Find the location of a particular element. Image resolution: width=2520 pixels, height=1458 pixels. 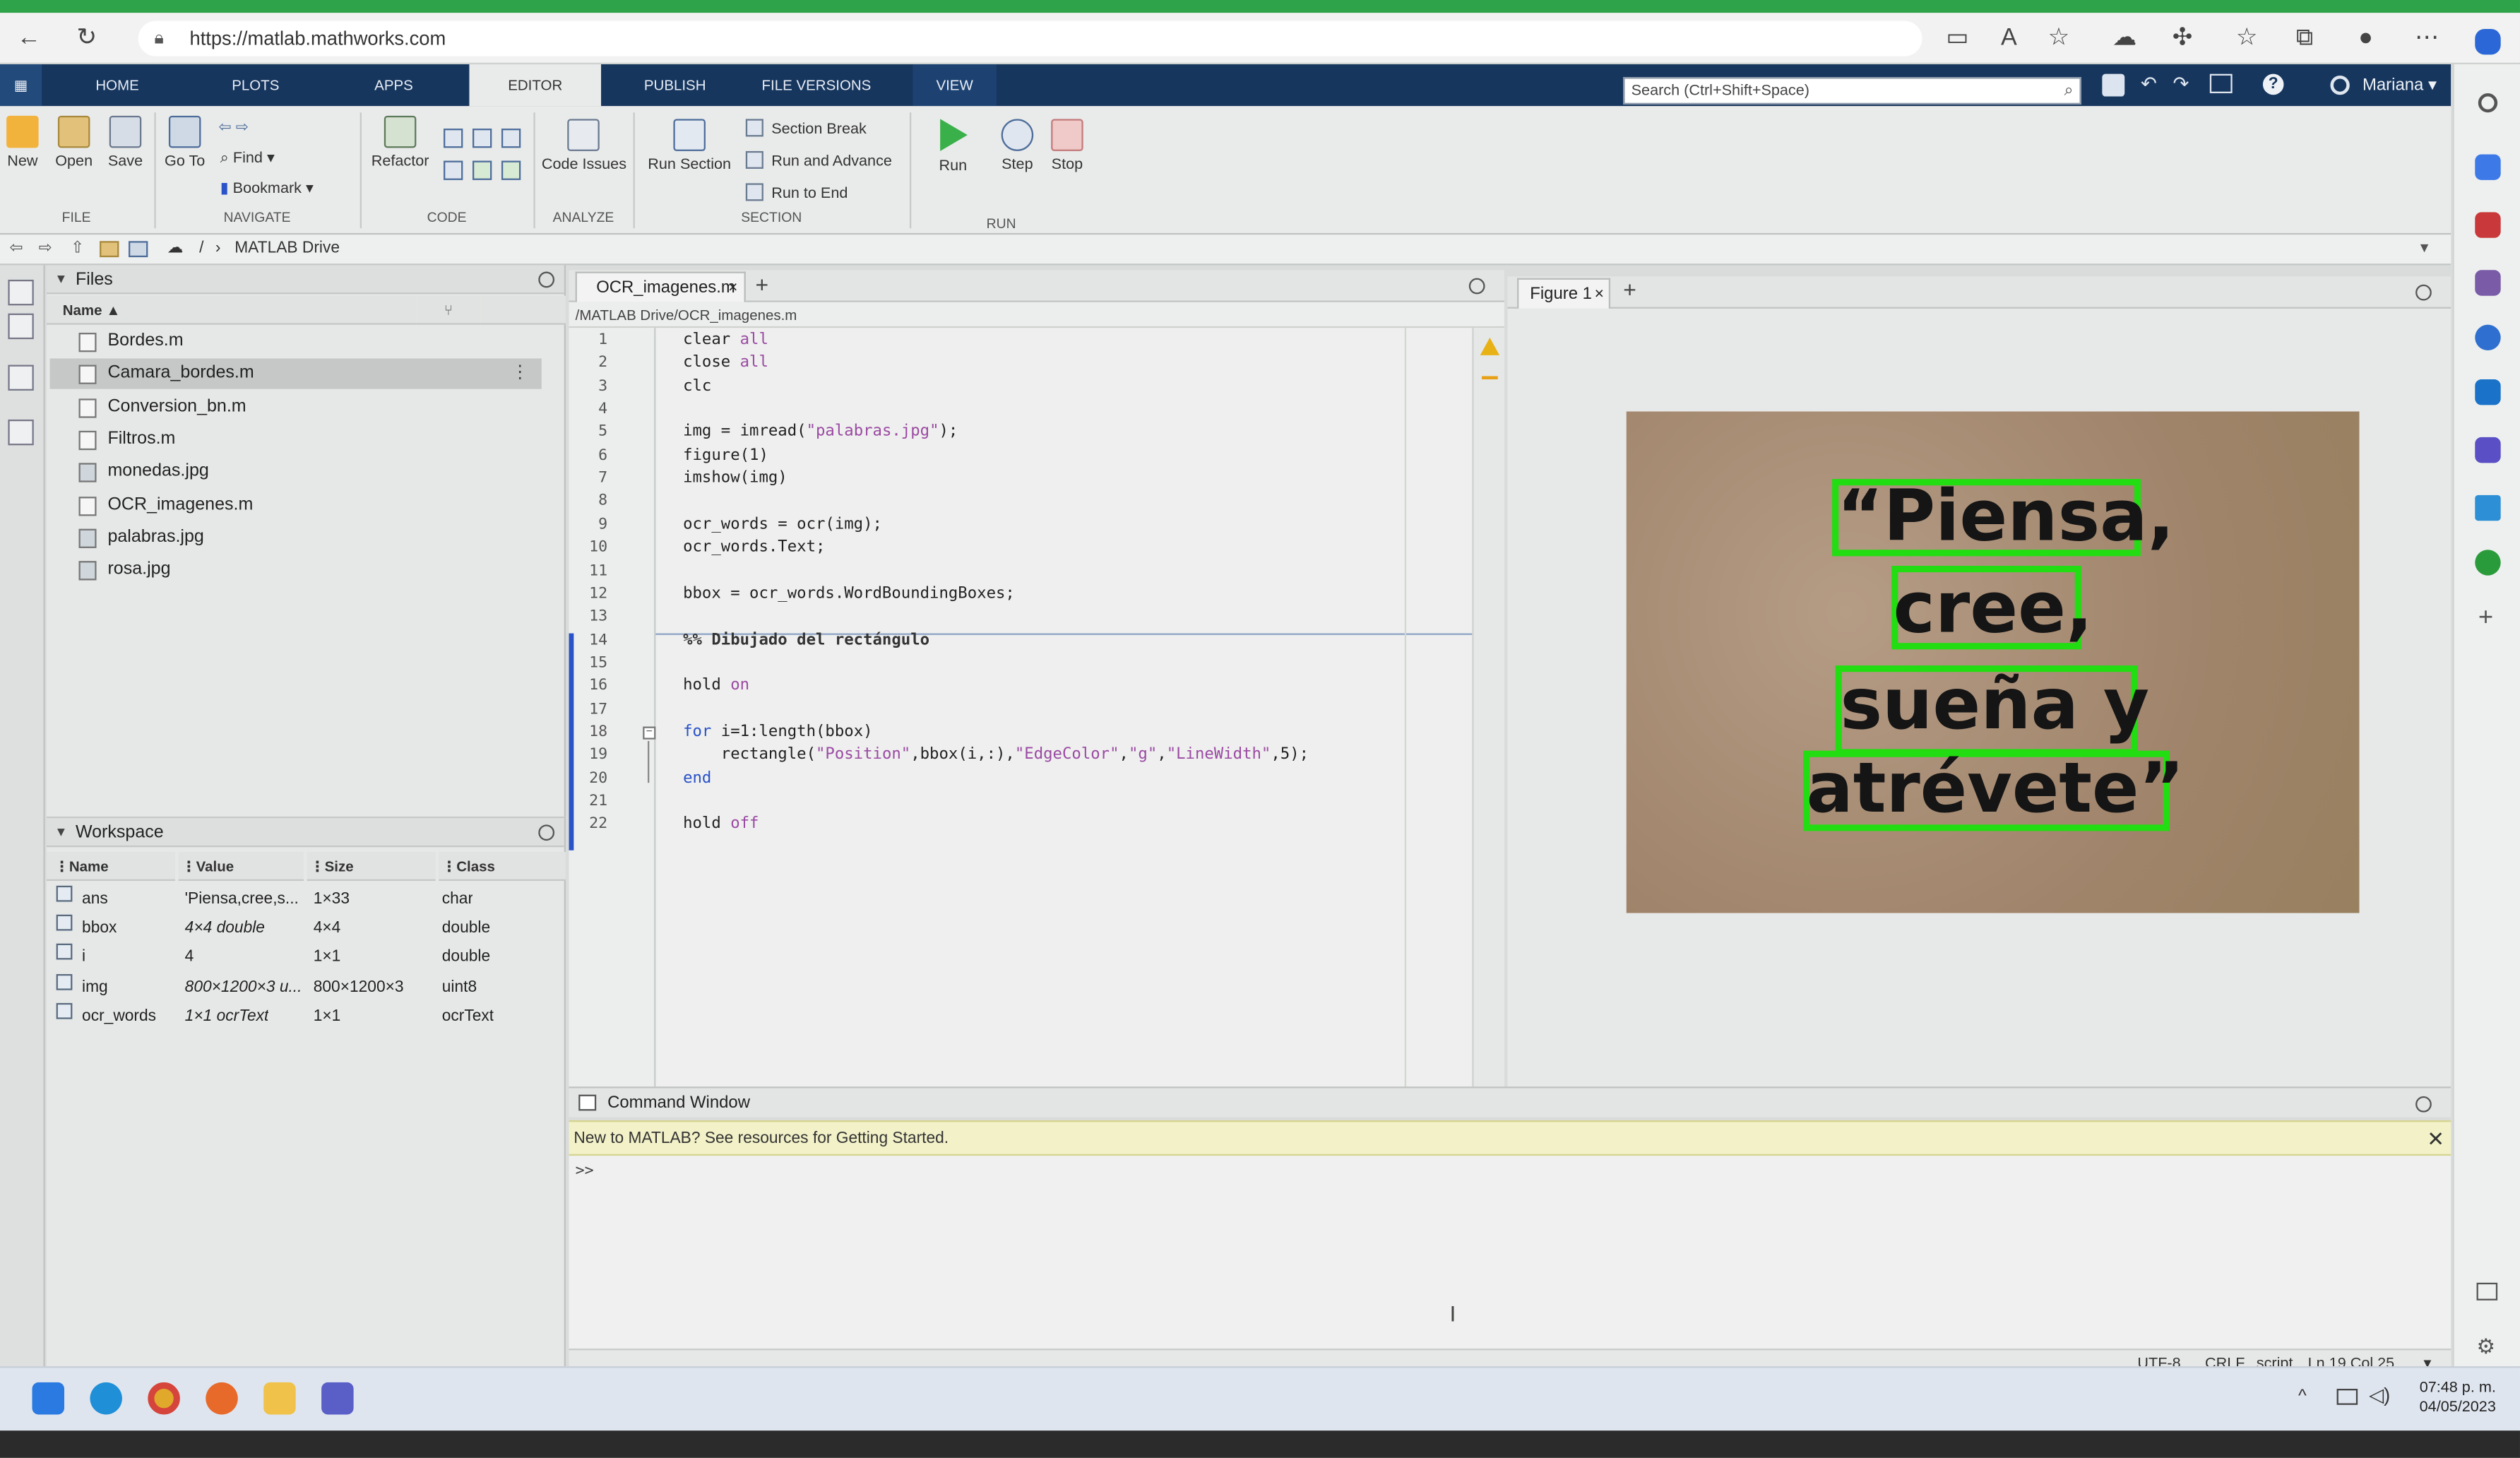

collapse-icon: ▼ is located at coordinates (60, 832).